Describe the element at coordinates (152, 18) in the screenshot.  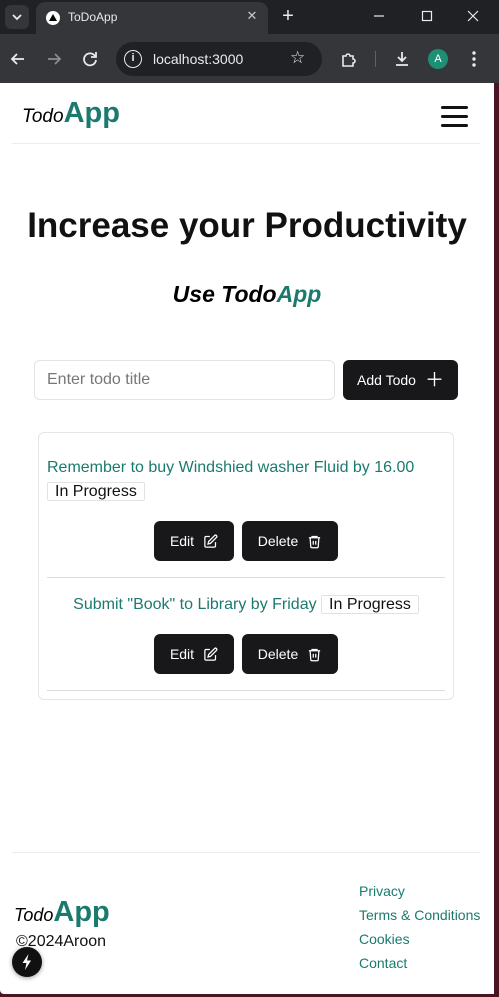
I see `browser-tab: ToDoApp ✕` at that location.